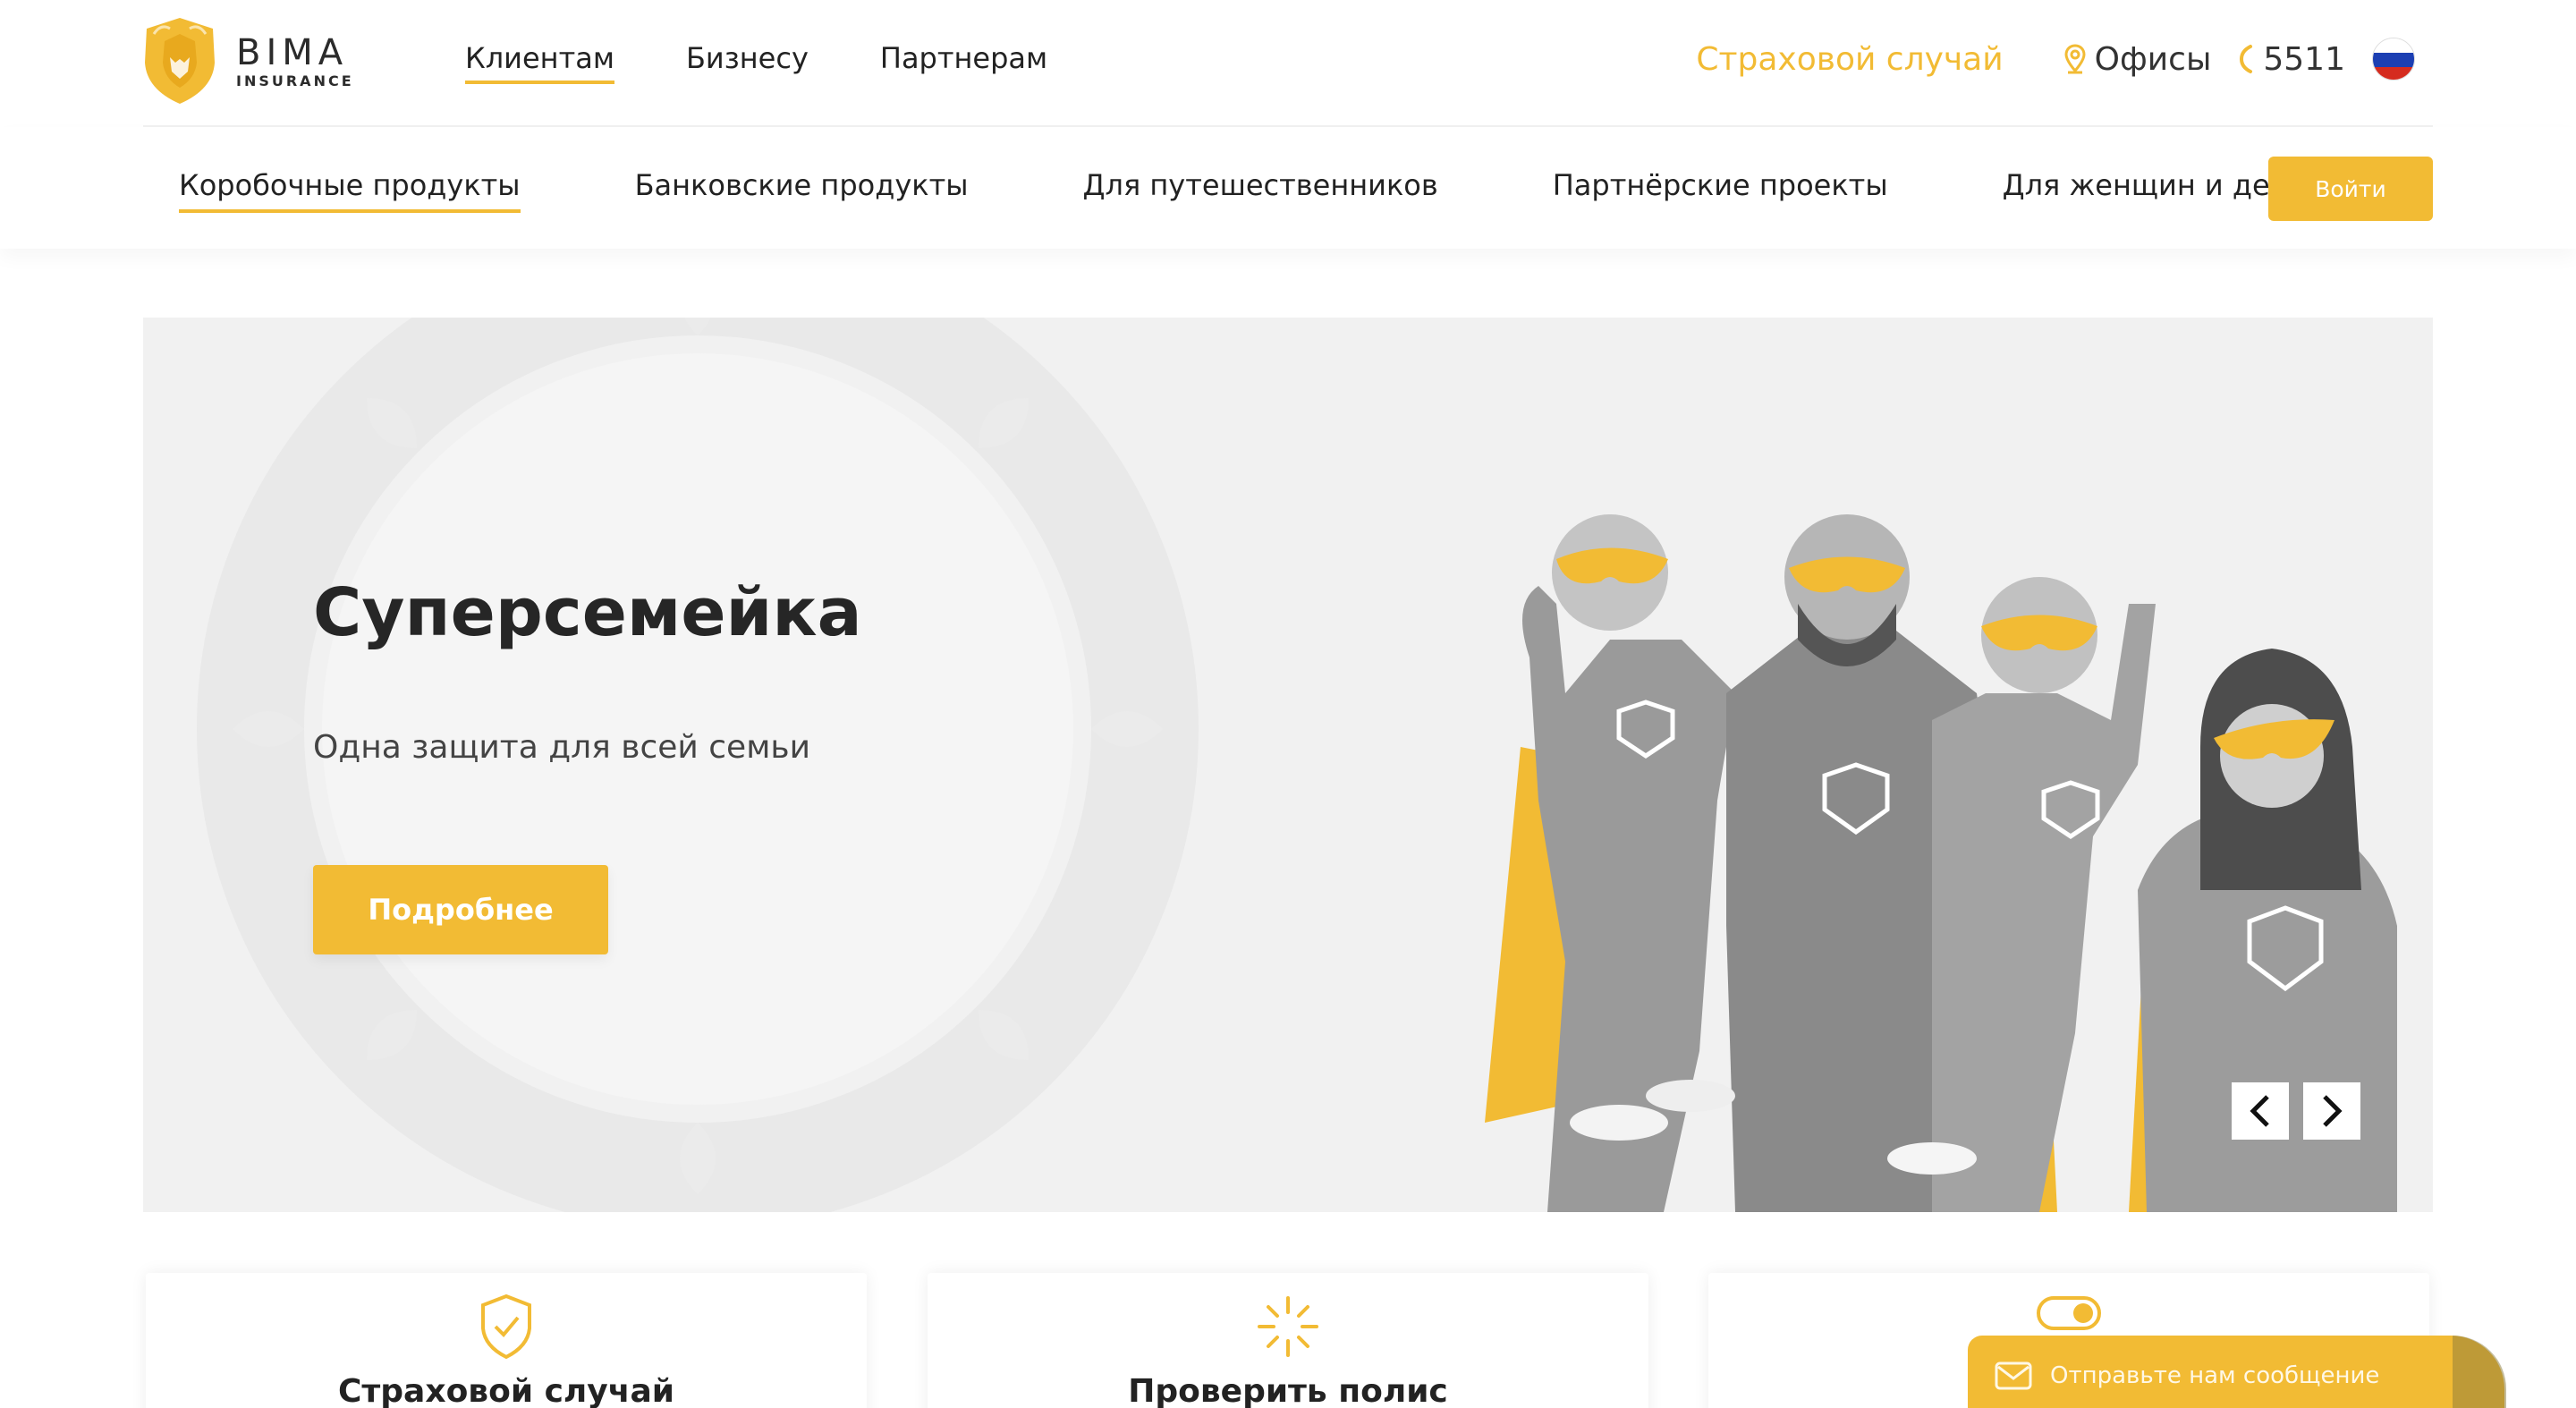 Image resolution: width=2576 pixels, height=1408 pixels. What do you see at coordinates (292, 52) in the screenshot?
I see `logo-title: BIMA` at bounding box center [292, 52].